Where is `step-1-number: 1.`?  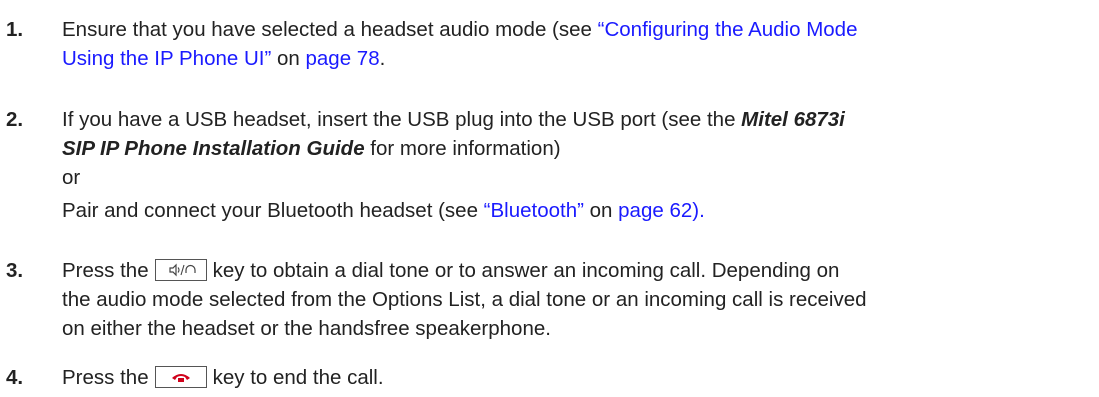
step-1-number: 1. is located at coordinates (15, 29).